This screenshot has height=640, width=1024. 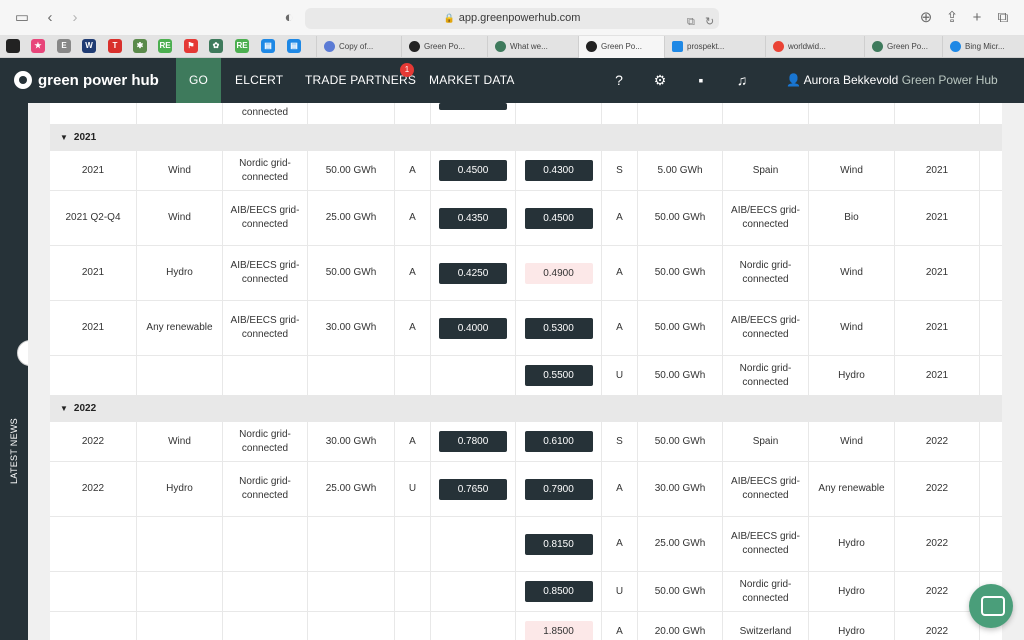 I want to click on forward-icon: ›, so click(x=75, y=18).